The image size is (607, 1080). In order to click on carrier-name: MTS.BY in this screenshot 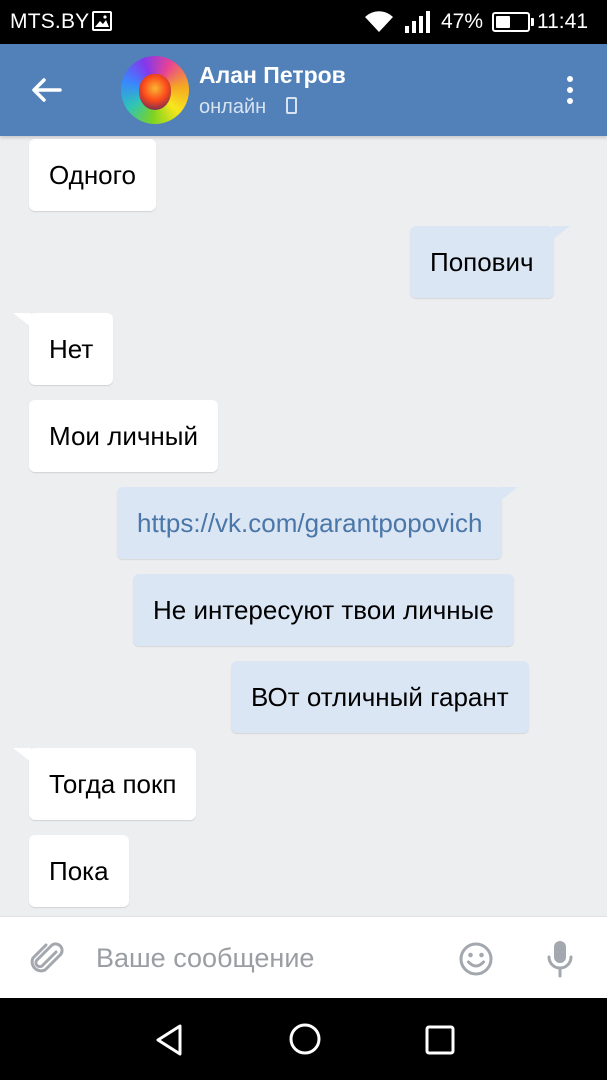, I will do `click(50, 21)`.